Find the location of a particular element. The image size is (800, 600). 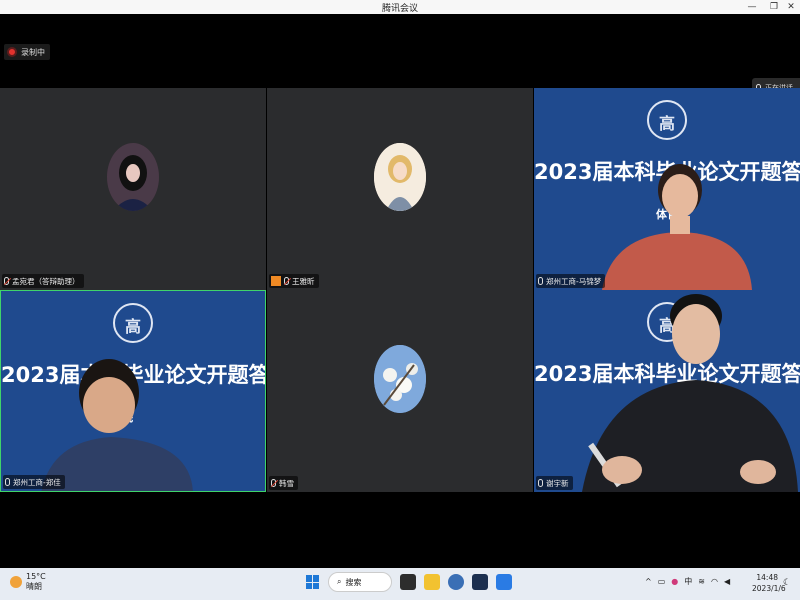

participant-tile: 孟宛君（答辩助理） is located at coordinates (133, 189).